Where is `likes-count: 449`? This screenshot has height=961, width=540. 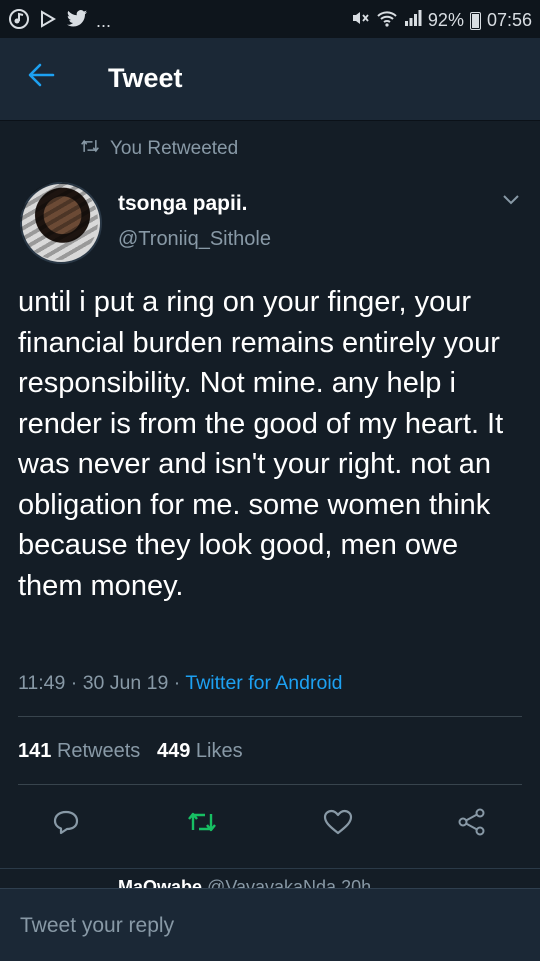 likes-count: 449 is located at coordinates (173, 751).